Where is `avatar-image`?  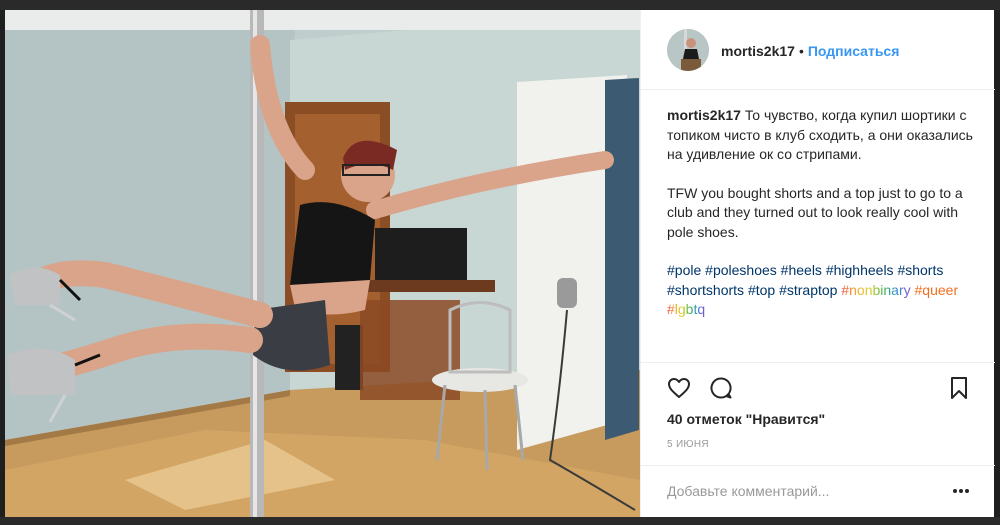
avatar-image is located at coordinates (688, 50).